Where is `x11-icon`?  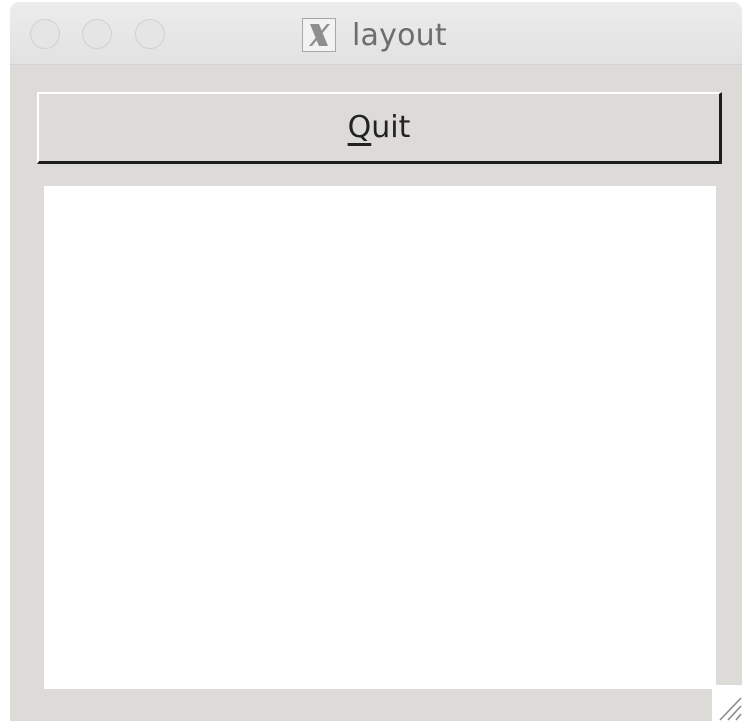 x11-icon is located at coordinates (319, 35).